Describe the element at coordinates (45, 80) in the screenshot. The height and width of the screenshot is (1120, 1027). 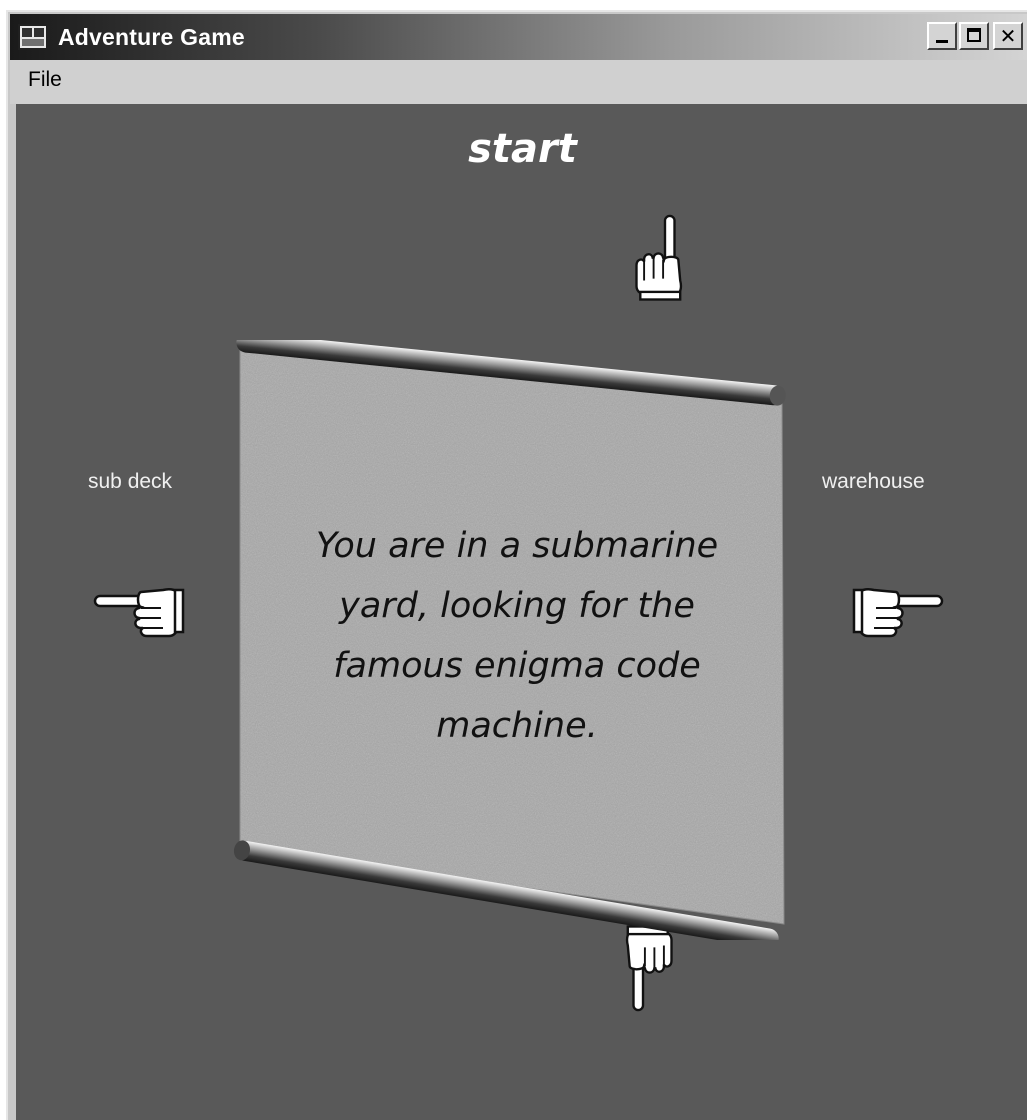
I see `menu-file: File` at that location.